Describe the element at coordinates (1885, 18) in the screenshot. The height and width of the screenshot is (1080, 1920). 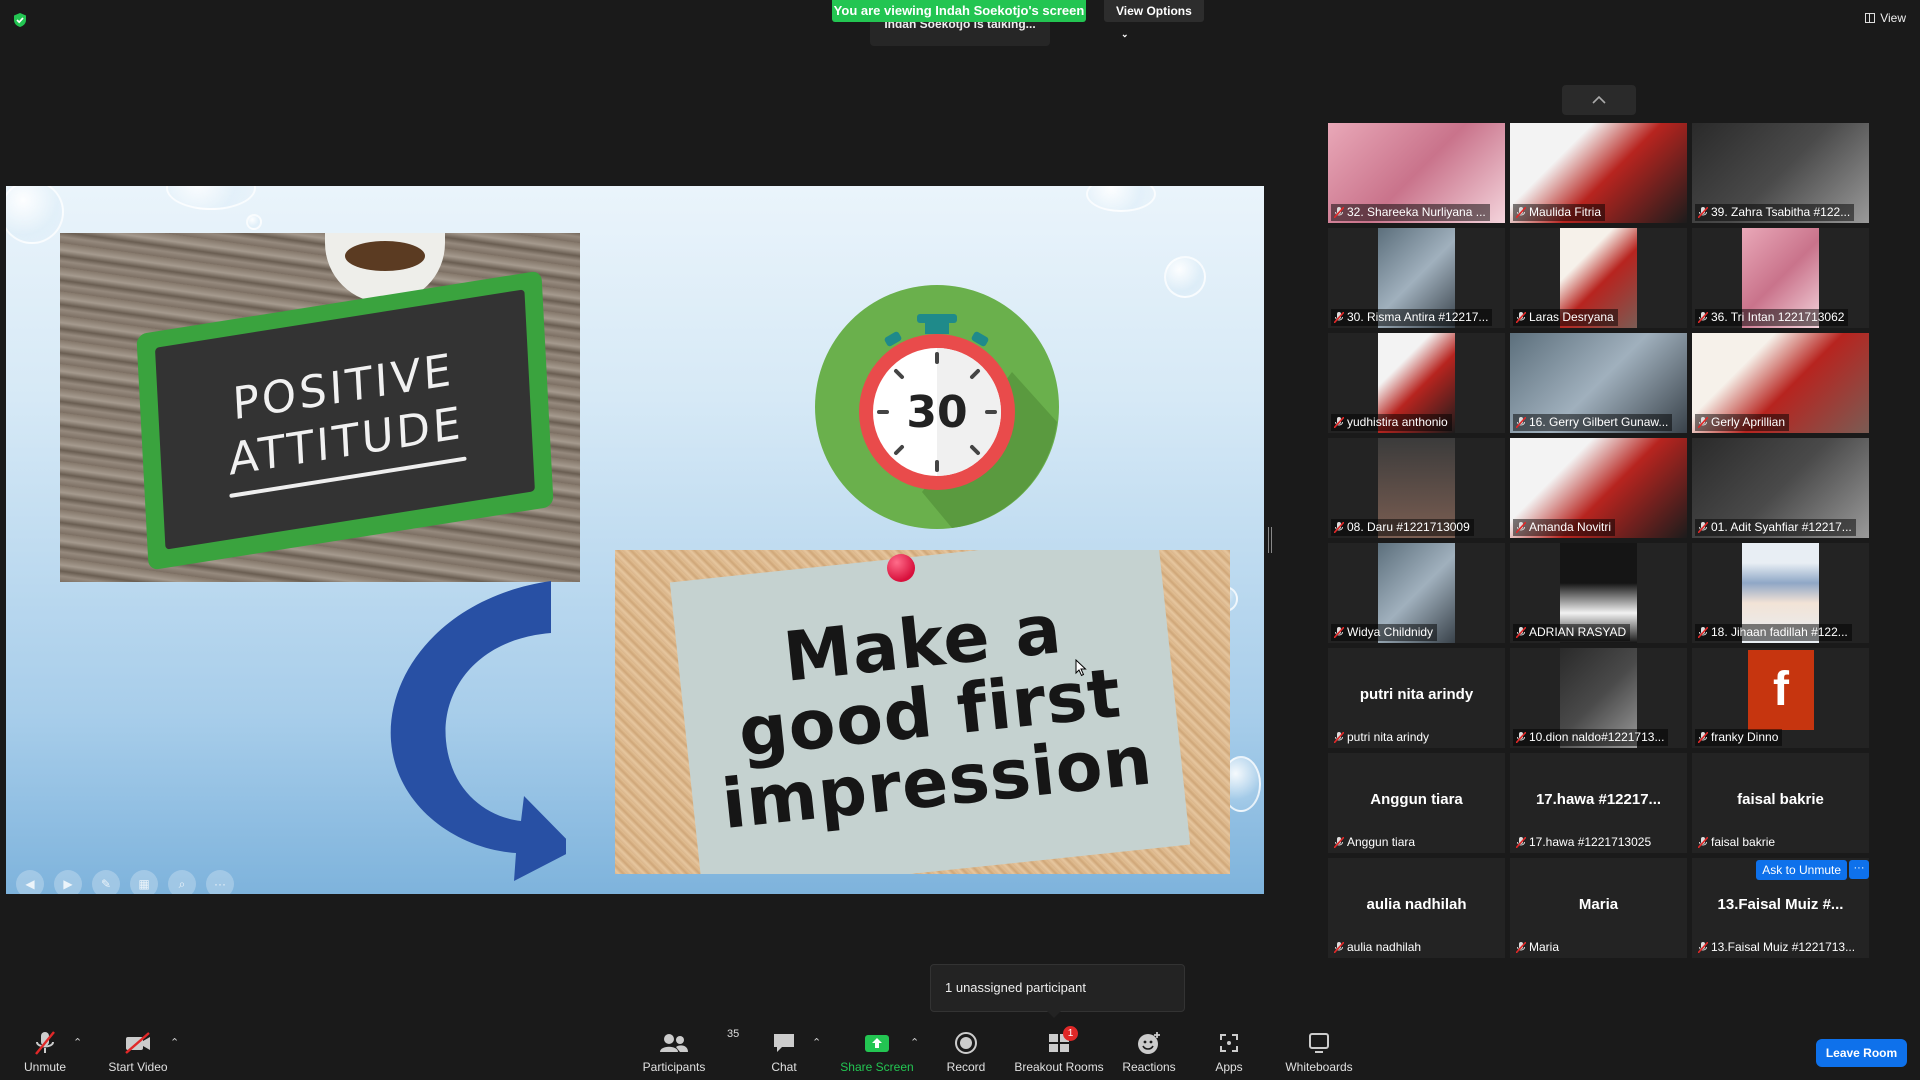
I see `view-button: View` at that location.